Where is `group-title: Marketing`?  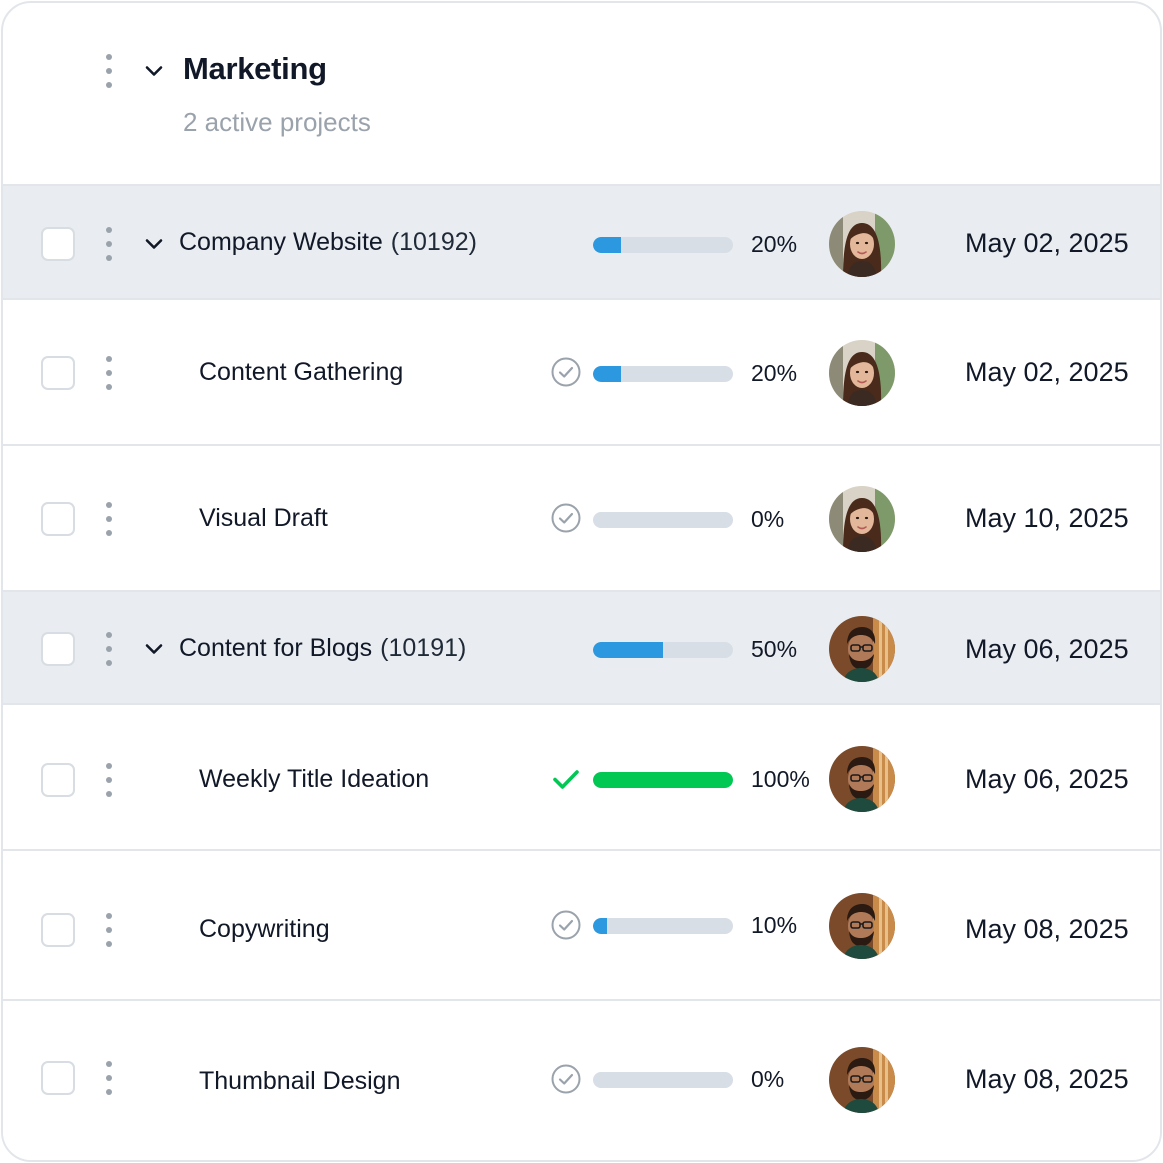
group-title: Marketing is located at coordinates (255, 68).